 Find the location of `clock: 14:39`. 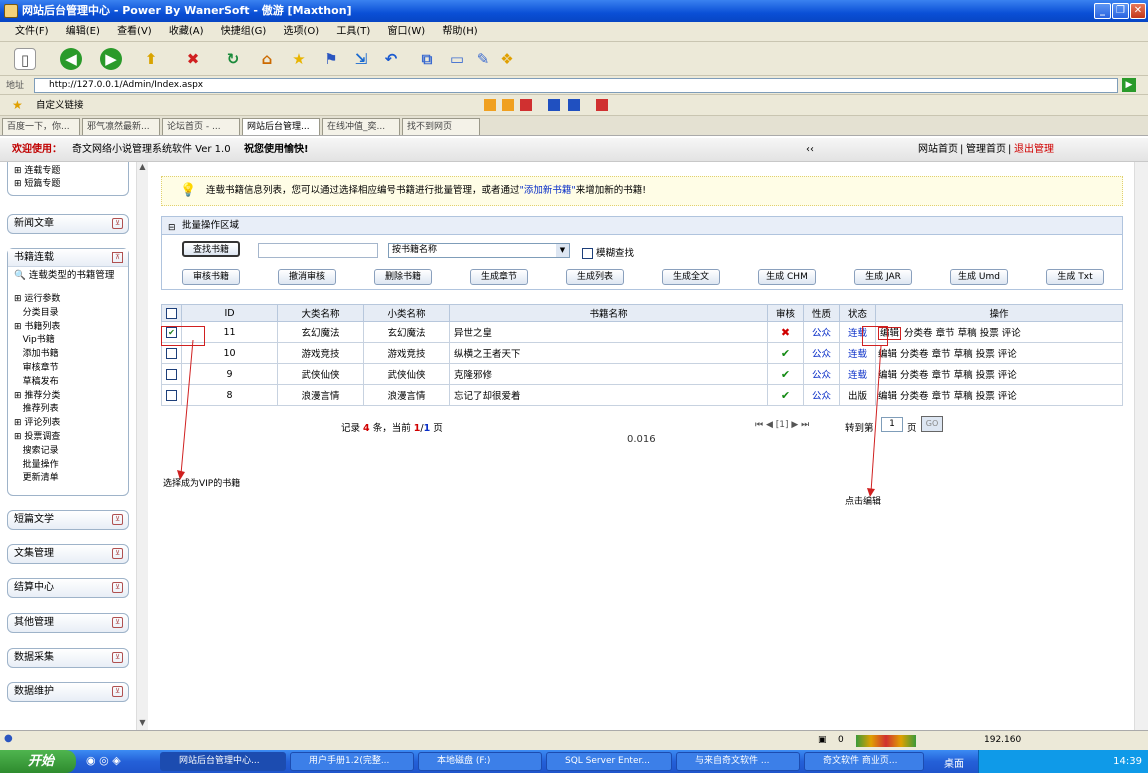

clock: 14:39 is located at coordinates (1127, 761).